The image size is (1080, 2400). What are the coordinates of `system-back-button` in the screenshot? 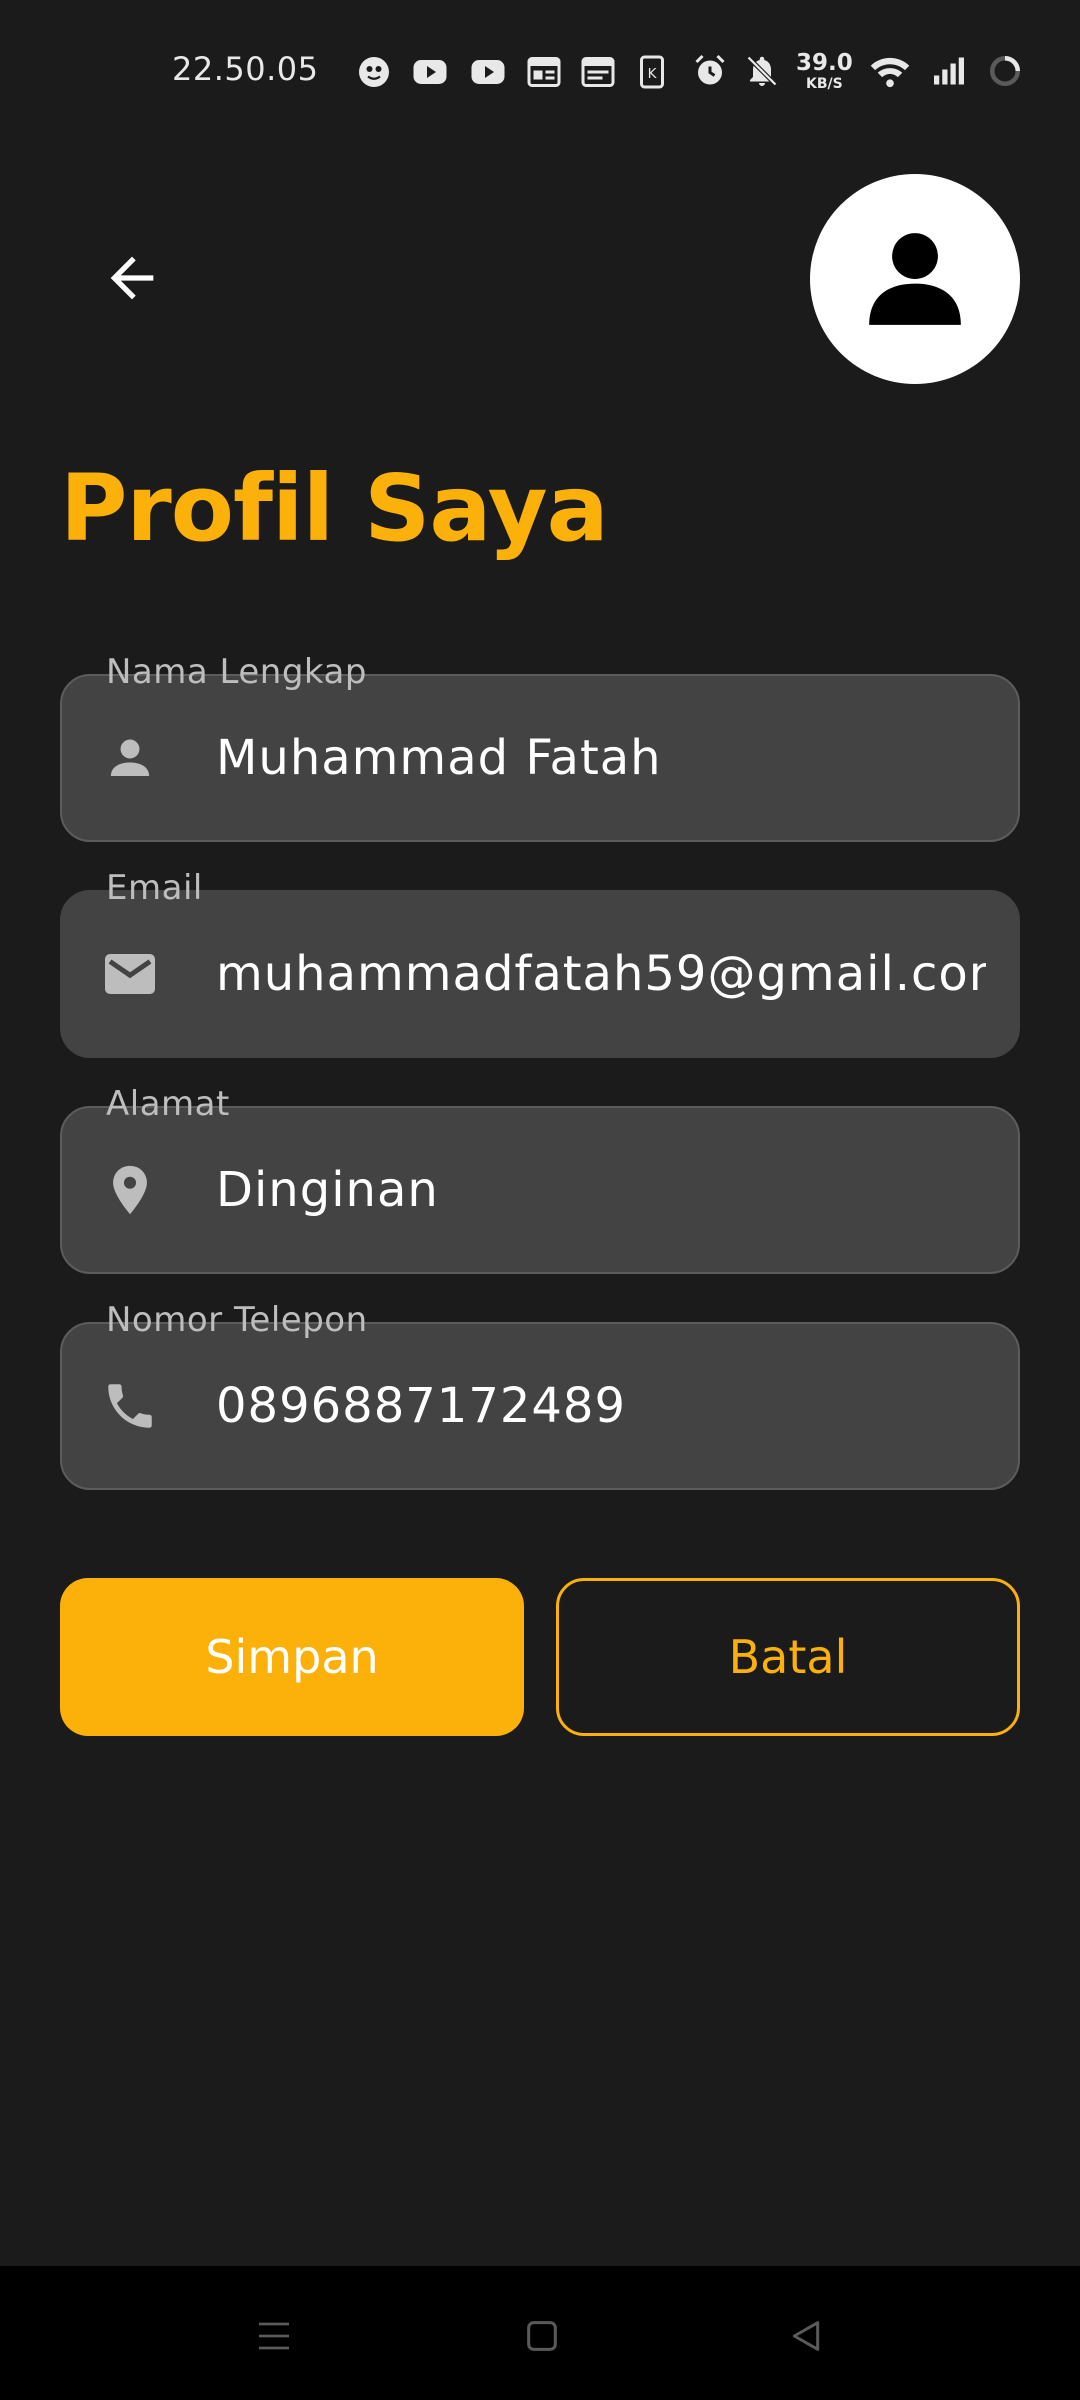 It's located at (806, 2336).